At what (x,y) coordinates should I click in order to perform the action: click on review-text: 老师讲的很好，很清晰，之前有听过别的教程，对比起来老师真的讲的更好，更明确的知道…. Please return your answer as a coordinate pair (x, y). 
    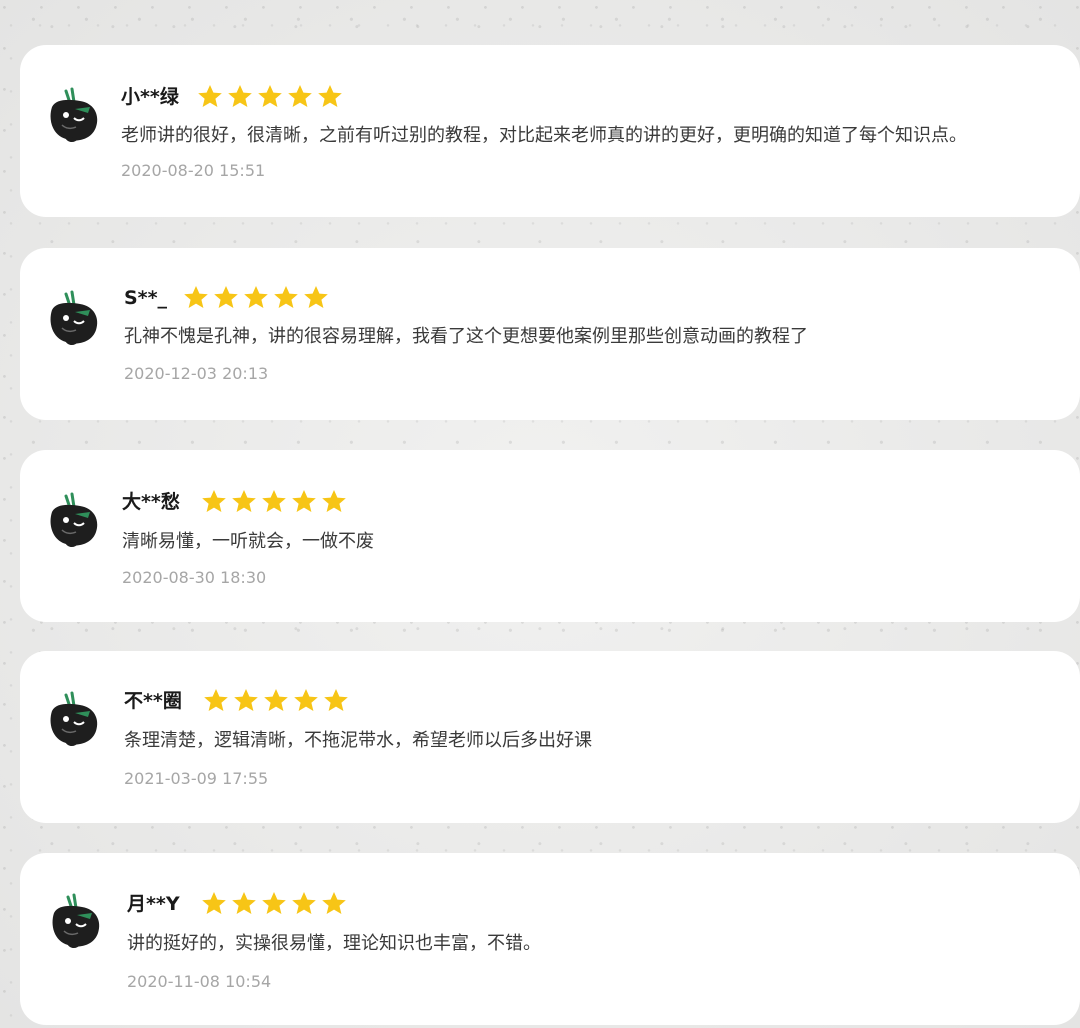
    Looking at the image, I should click on (544, 135).